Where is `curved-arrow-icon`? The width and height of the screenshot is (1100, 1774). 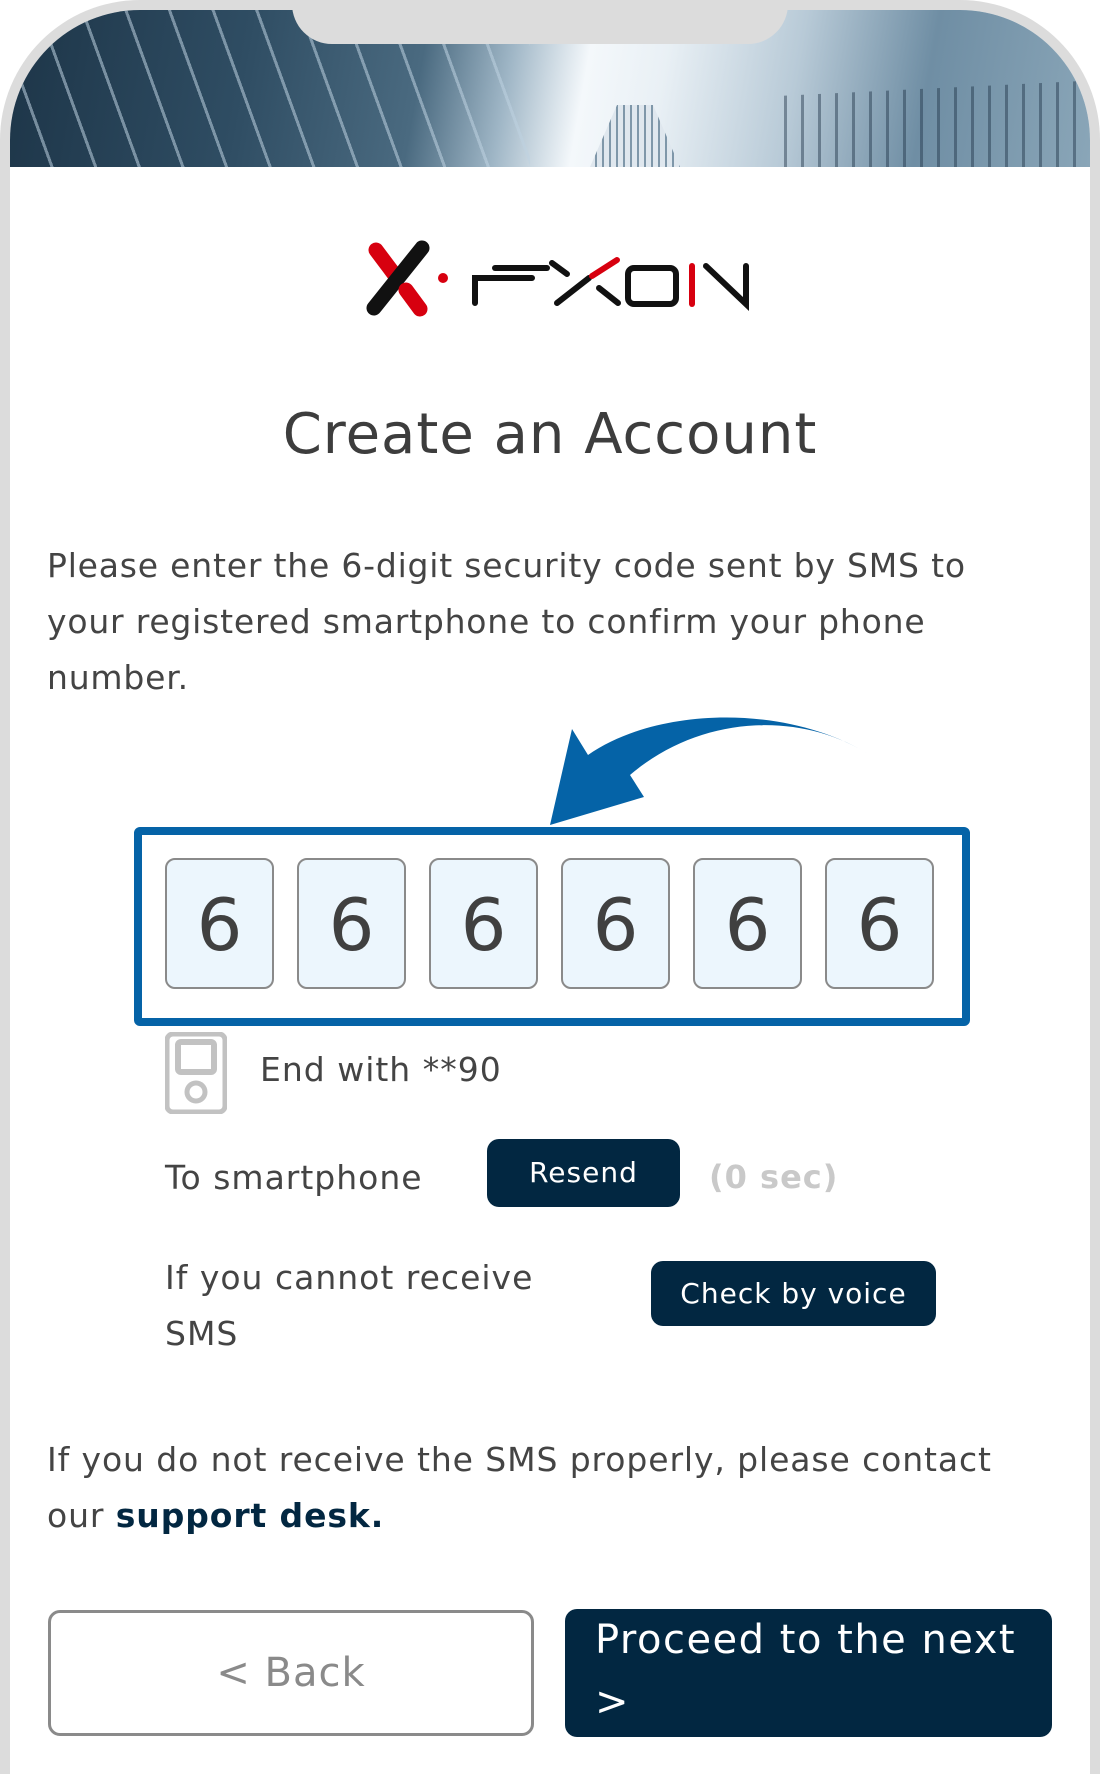
curved-arrow-icon is located at coordinates (710, 771).